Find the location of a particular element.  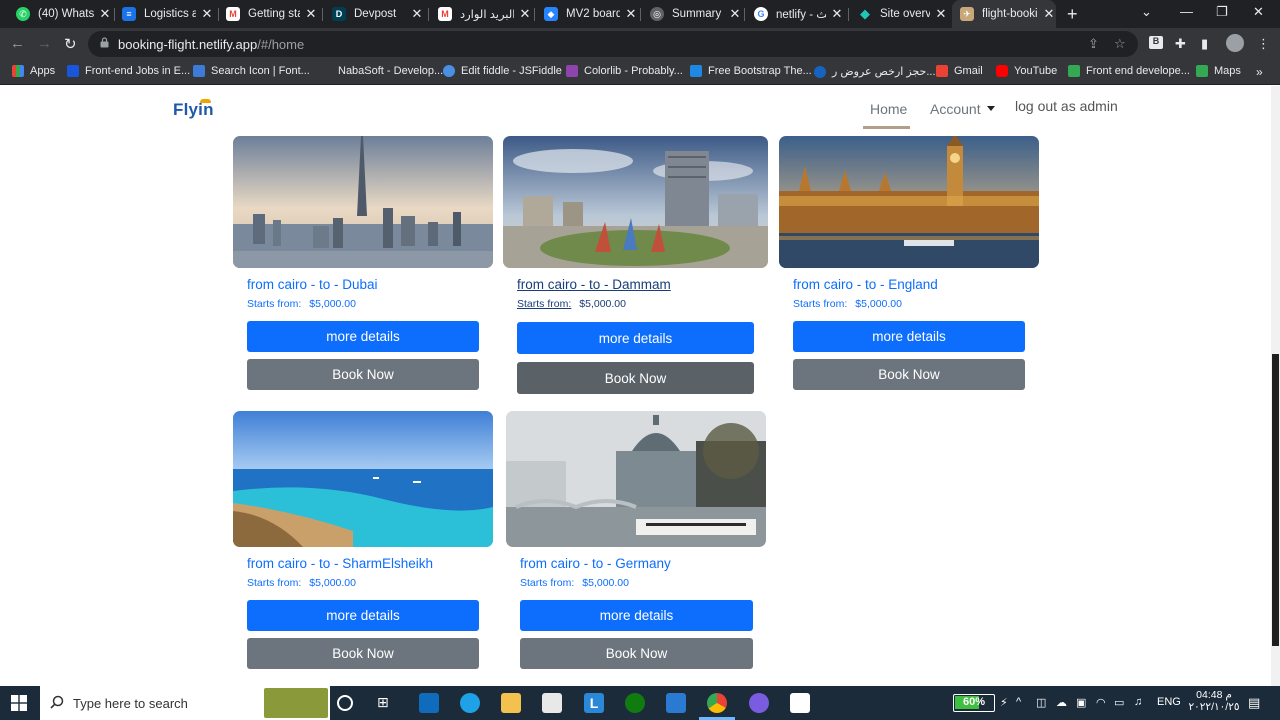

back-icon: ← is located at coordinates (17, 43).